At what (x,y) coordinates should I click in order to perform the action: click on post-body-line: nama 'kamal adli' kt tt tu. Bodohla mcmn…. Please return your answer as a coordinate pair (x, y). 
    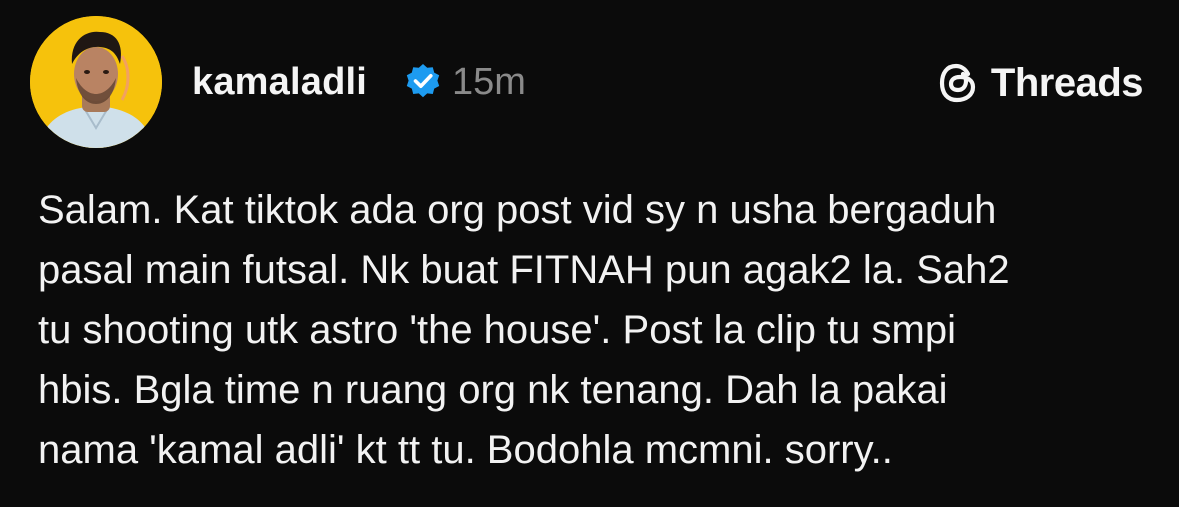
    Looking at the image, I should click on (465, 450).